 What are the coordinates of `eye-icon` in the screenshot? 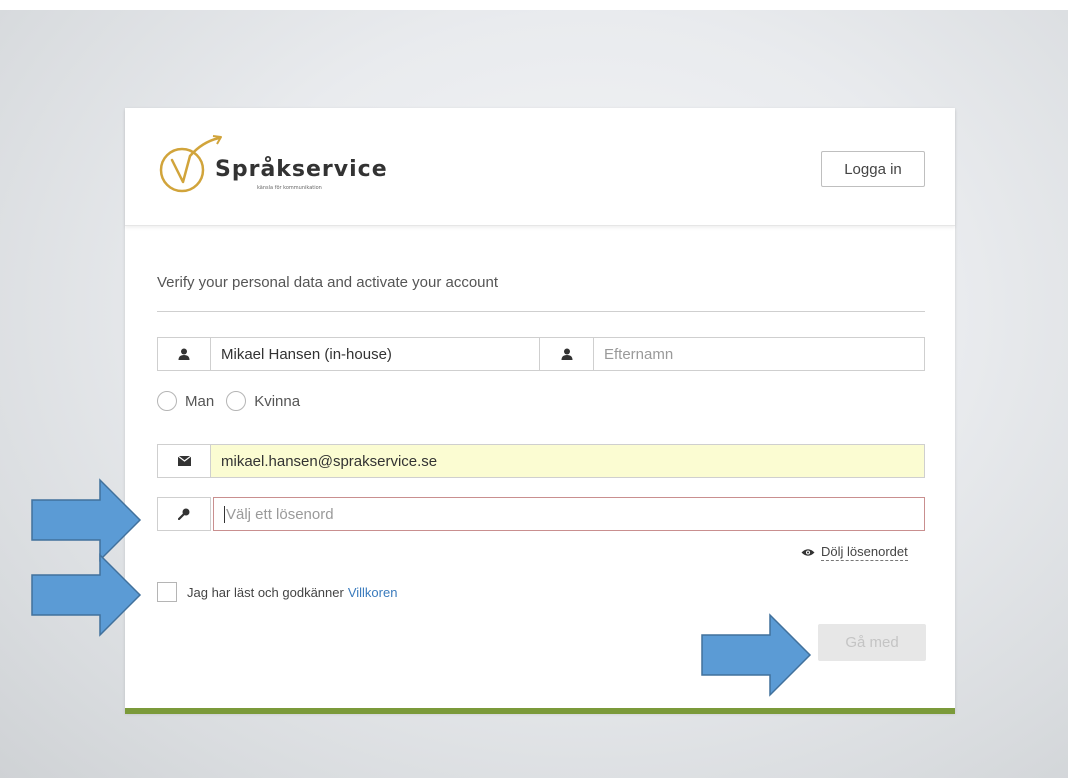 It's located at (808, 552).